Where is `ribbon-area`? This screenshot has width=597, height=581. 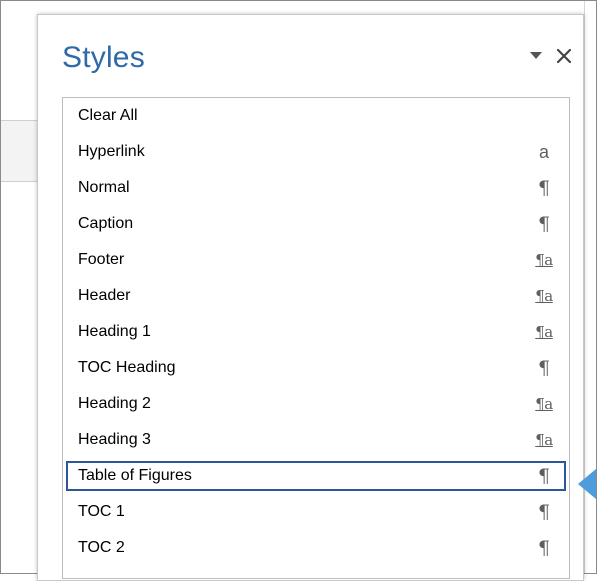
ribbon-area is located at coordinates (19, 151).